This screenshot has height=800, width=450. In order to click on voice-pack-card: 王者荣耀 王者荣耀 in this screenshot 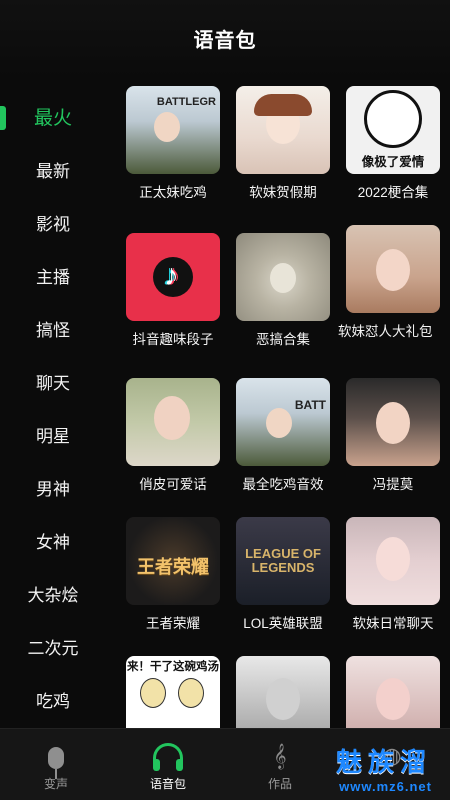, I will do `click(173, 575)`.